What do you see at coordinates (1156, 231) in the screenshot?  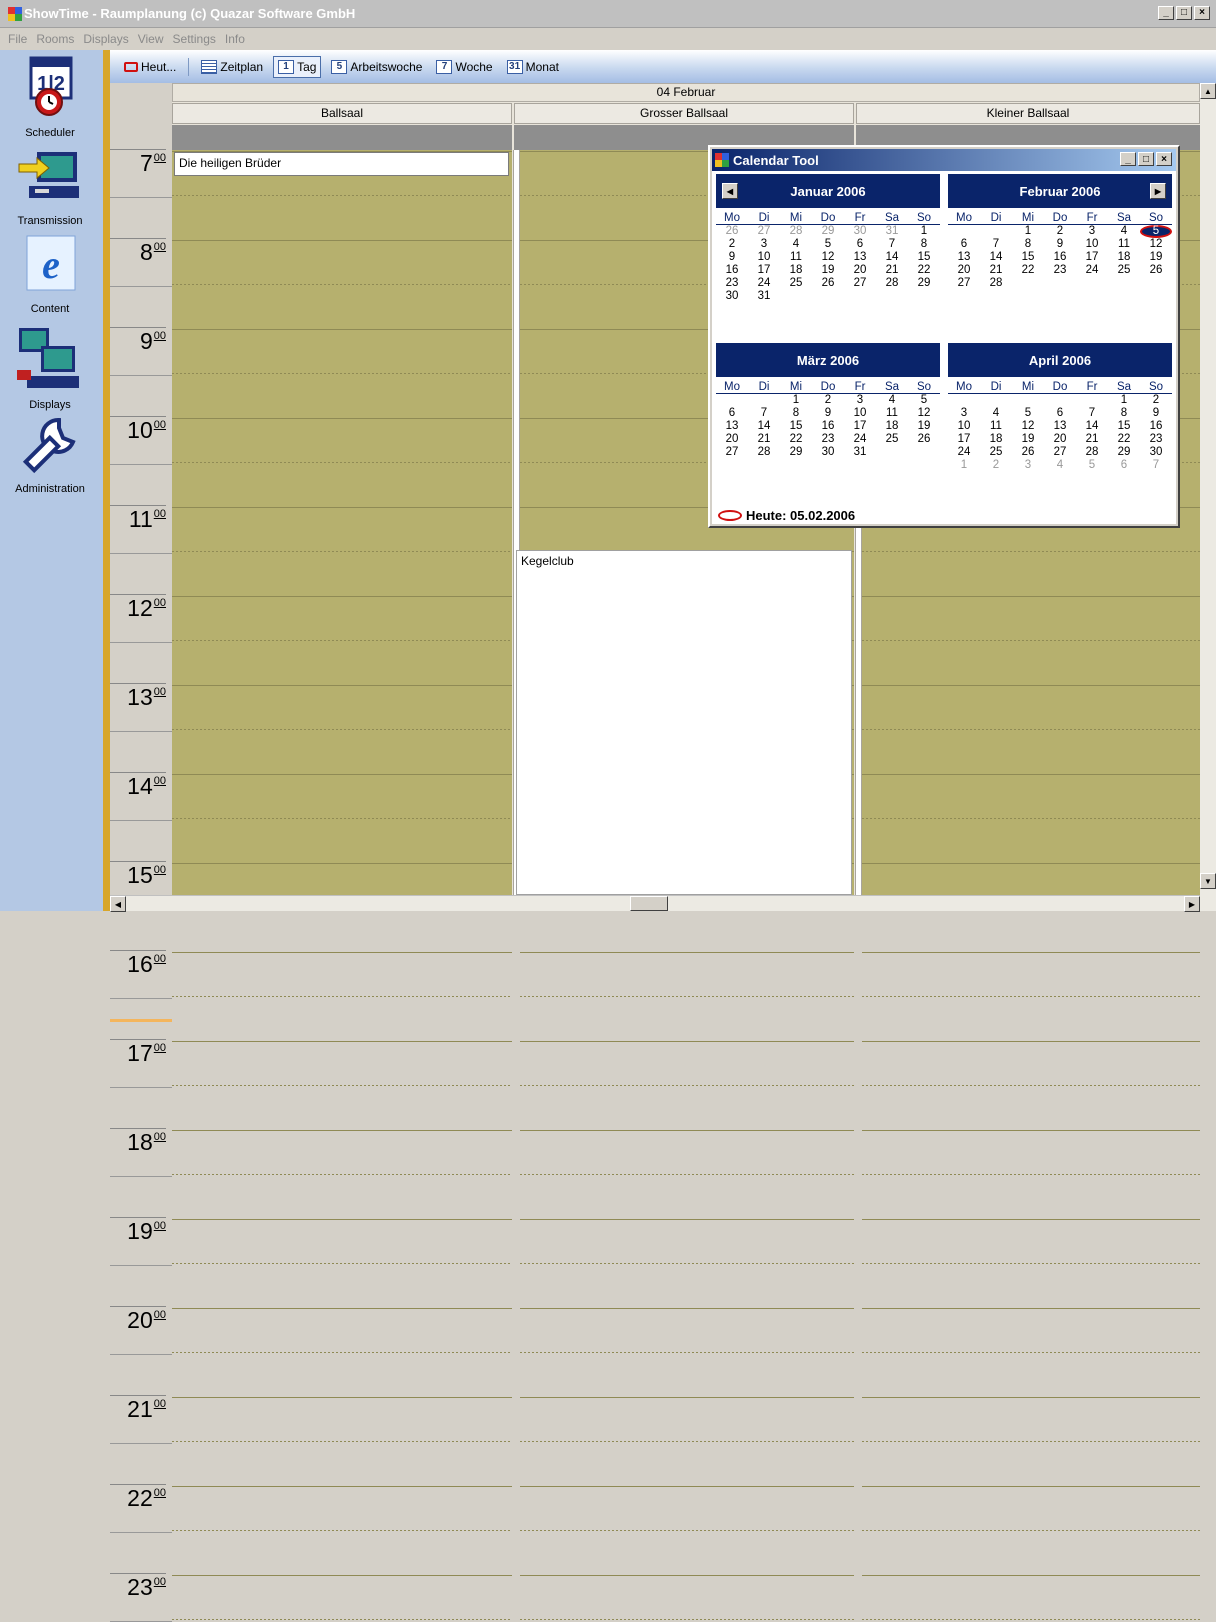 I see `today-day-cell: 5` at bounding box center [1156, 231].